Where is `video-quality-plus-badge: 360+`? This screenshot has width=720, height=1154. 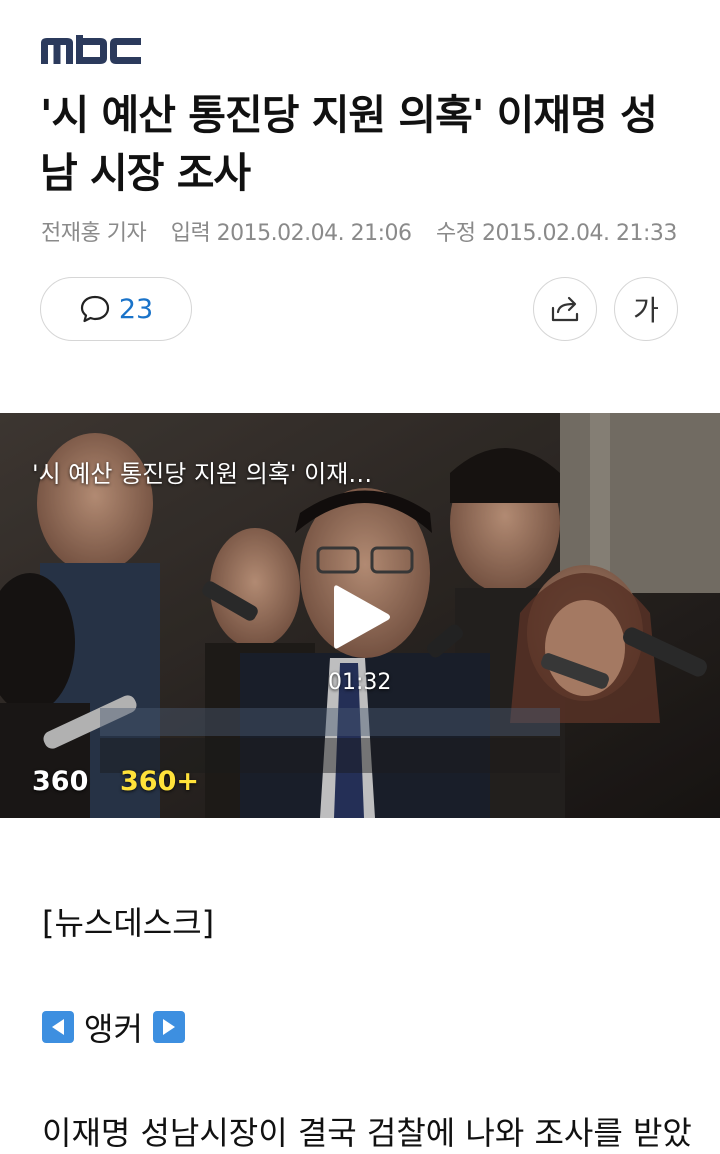 video-quality-plus-badge: 360+ is located at coordinates (159, 781).